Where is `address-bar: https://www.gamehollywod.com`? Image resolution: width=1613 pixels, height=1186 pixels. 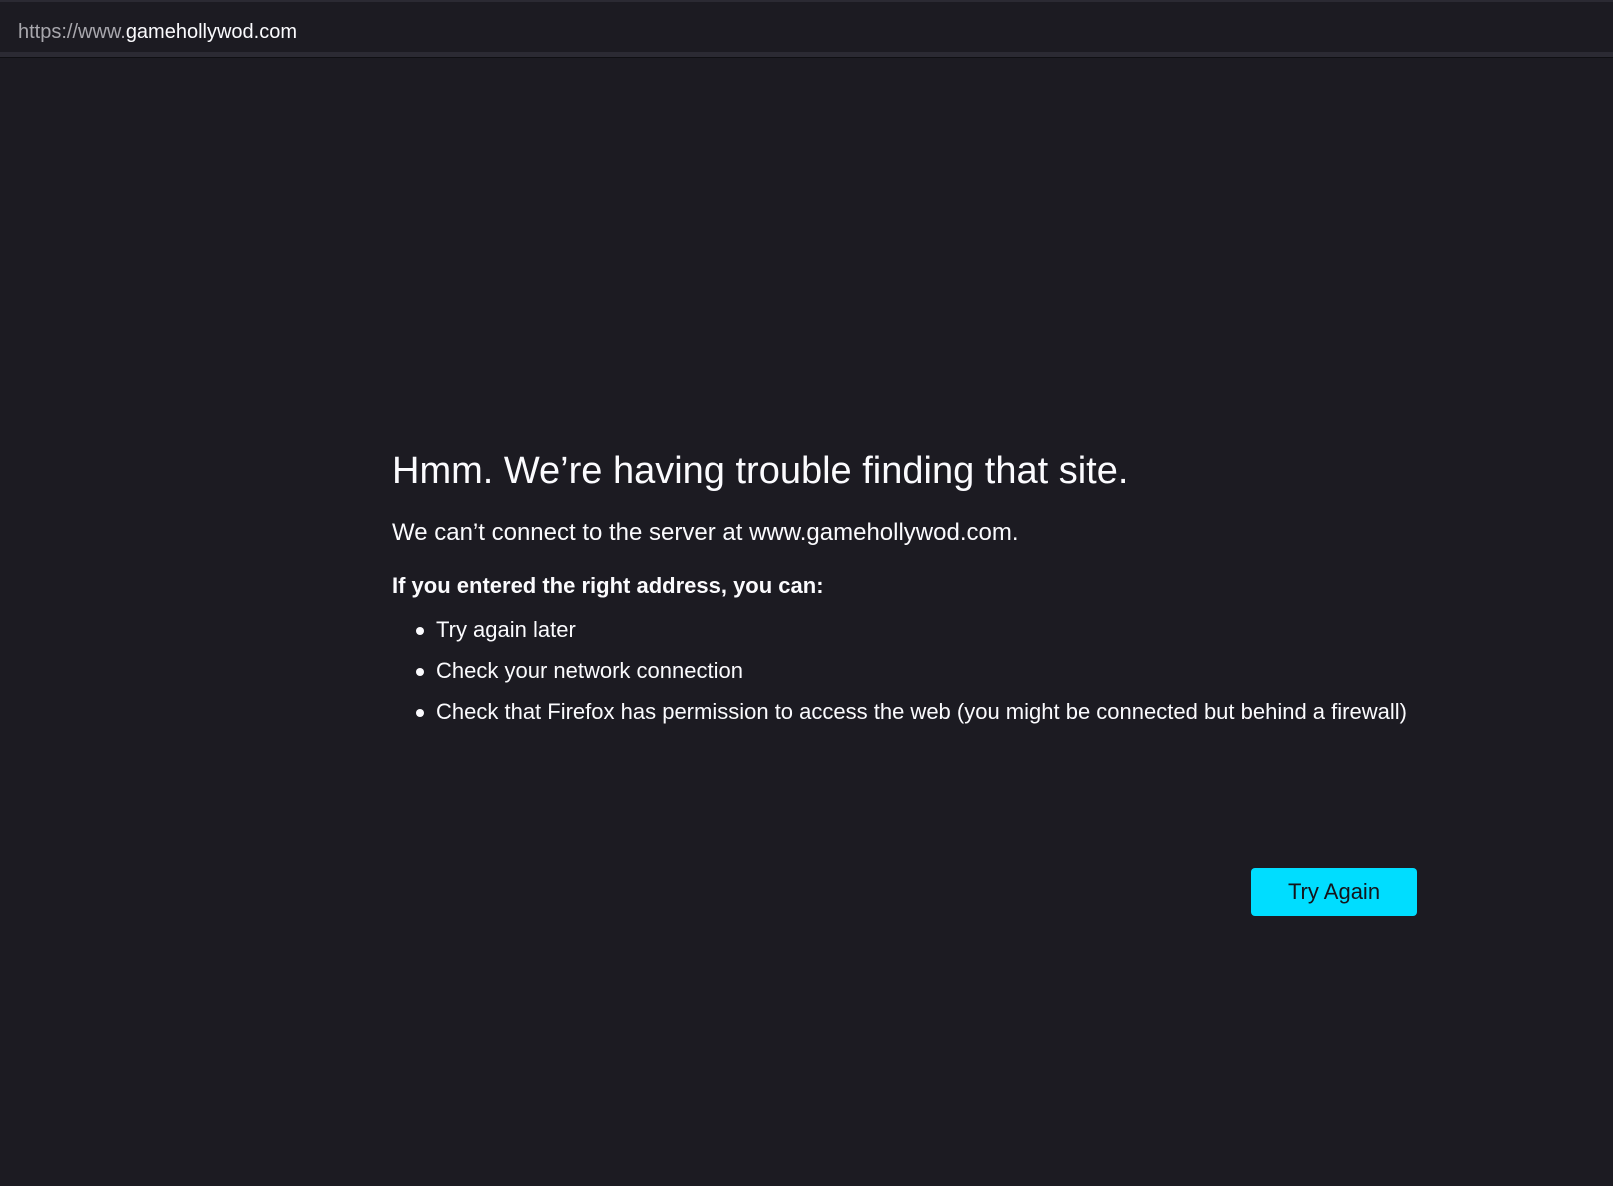
address-bar: https://www.gamehollywod.com is located at coordinates (806, 26).